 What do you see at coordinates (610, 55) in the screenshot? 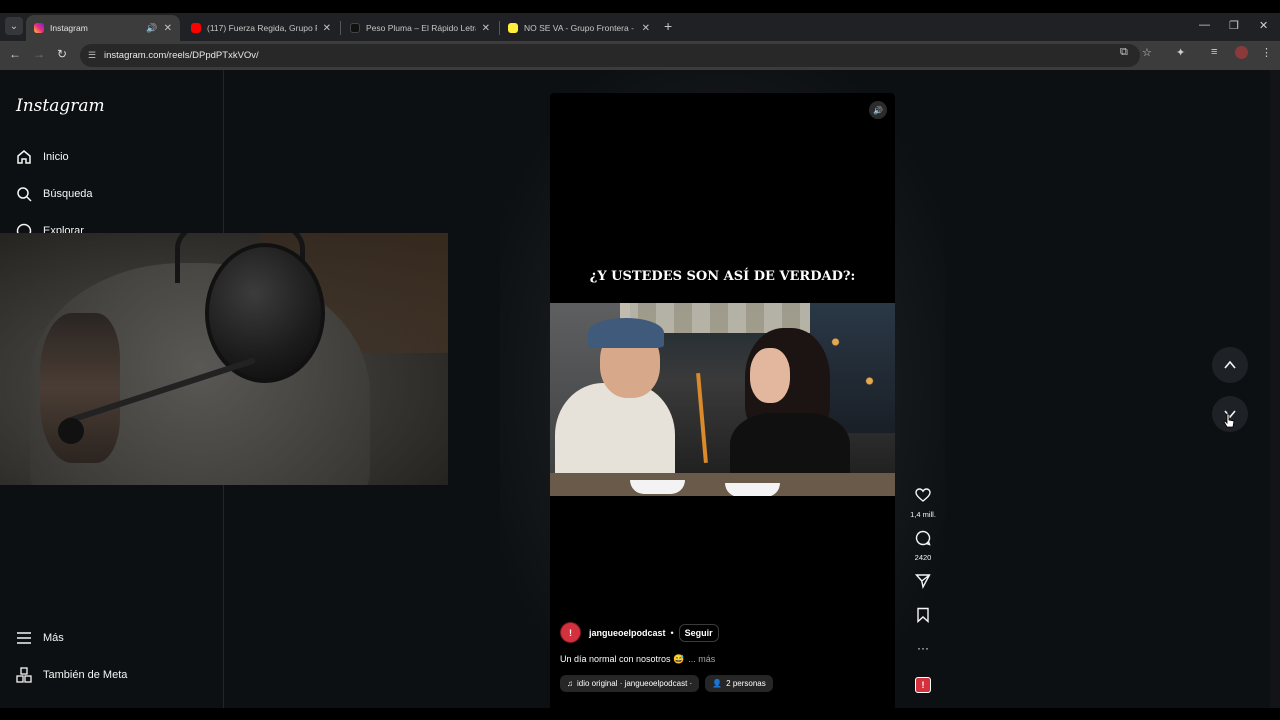
I see `address-bar: ☰ instagram.com/reels/DPpdPTxkVOv/` at bounding box center [610, 55].